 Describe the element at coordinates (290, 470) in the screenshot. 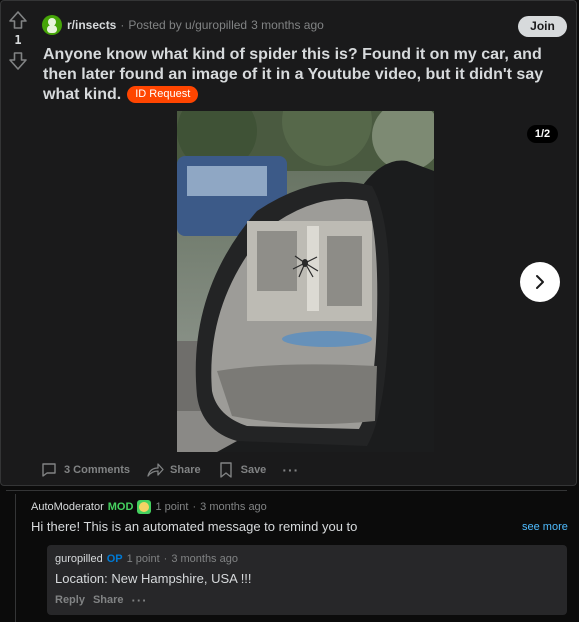

I see `more-options-button: ···` at that location.